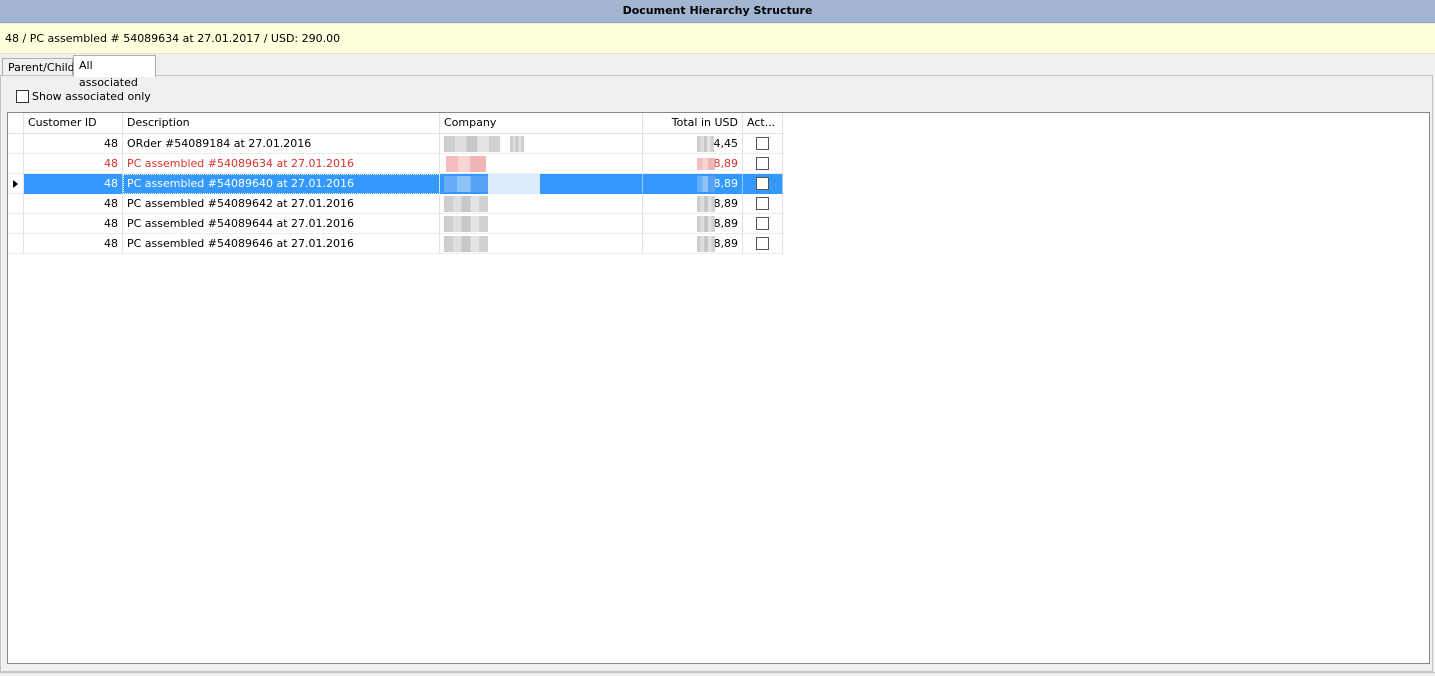  I want to click on description-cell: PC assembled #54089644 at 27.01.2016, so click(281, 224).